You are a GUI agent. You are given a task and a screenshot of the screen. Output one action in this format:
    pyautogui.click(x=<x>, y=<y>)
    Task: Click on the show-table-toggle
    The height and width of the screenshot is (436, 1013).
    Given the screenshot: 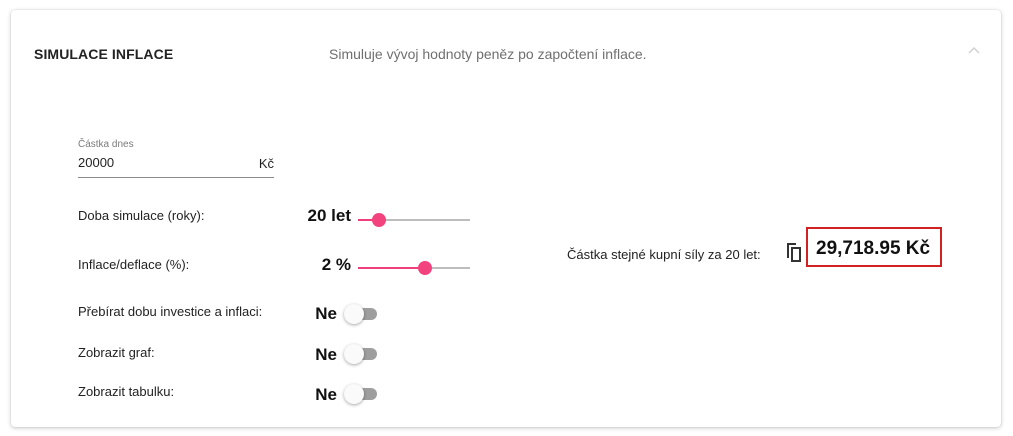 What is the action you would take?
    pyautogui.click(x=361, y=394)
    